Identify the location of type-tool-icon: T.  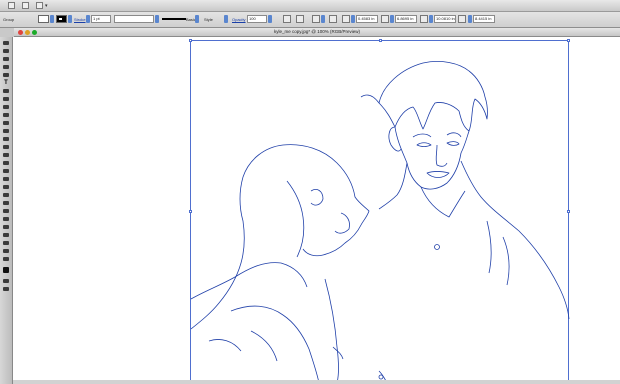
(6, 83).